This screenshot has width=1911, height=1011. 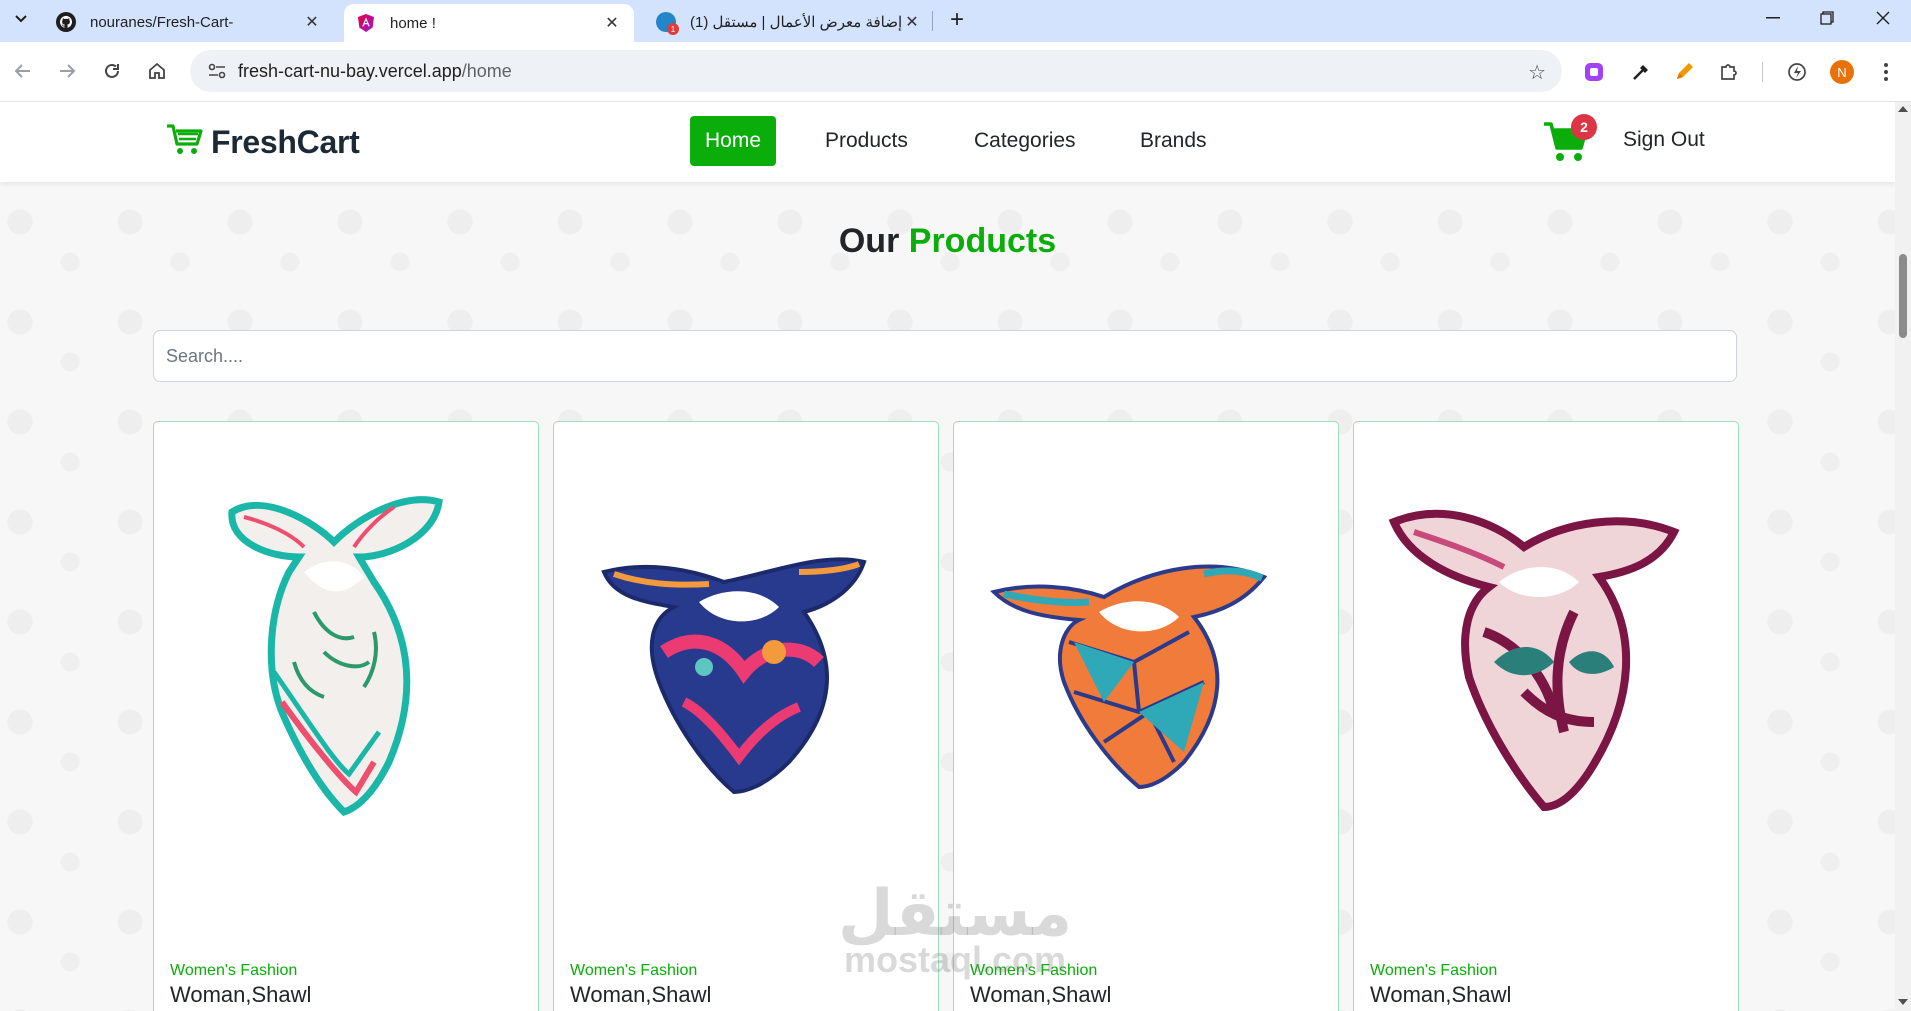 What do you see at coordinates (366, 23) in the screenshot?
I see `angular-icon` at bounding box center [366, 23].